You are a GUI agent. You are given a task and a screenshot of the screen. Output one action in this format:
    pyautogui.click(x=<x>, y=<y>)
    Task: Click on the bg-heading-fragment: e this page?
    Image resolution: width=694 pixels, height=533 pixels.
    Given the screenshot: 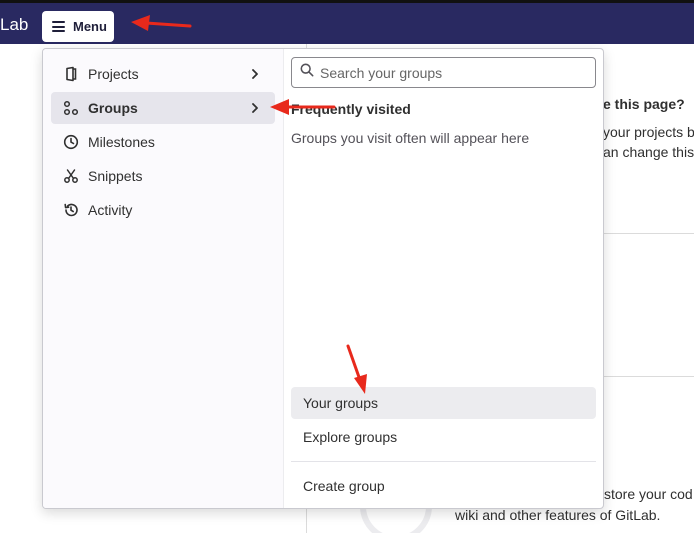 What is the action you would take?
    pyautogui.click(x=644, y=104)
    